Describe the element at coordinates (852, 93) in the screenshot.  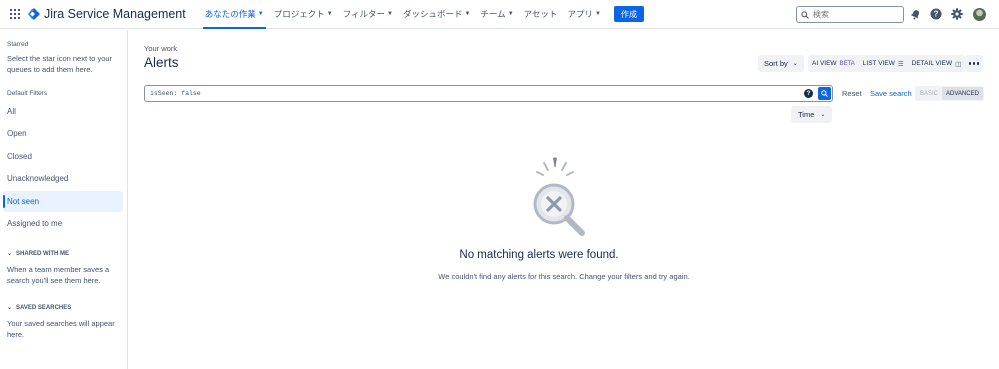
I see `reset-button: Reset` at that location.